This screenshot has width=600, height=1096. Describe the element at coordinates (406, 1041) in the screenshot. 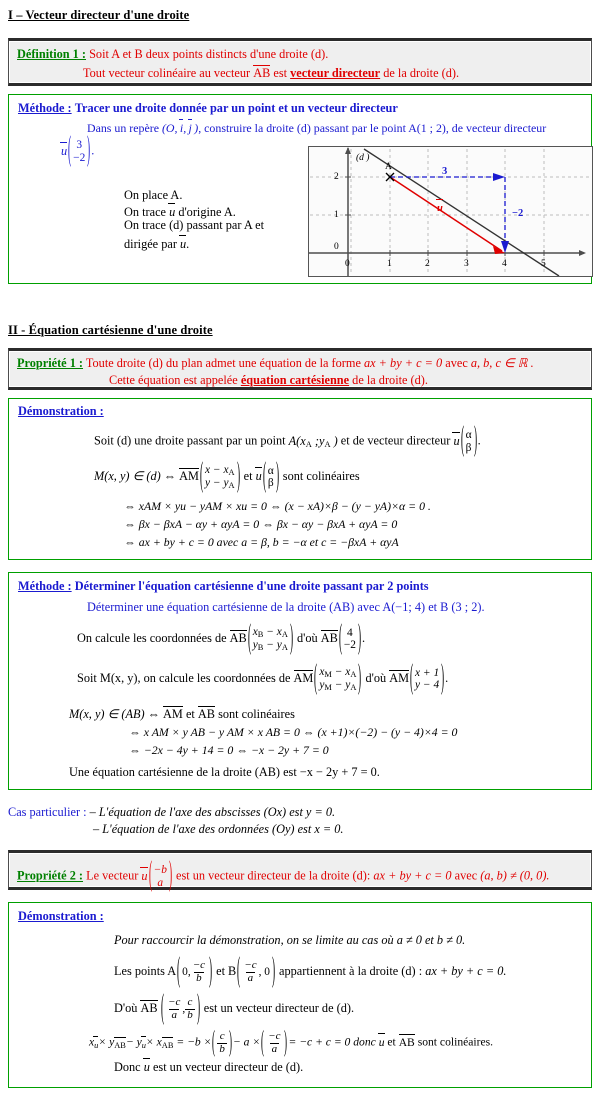

I see `p2-l4-ab3: AB` at that location.